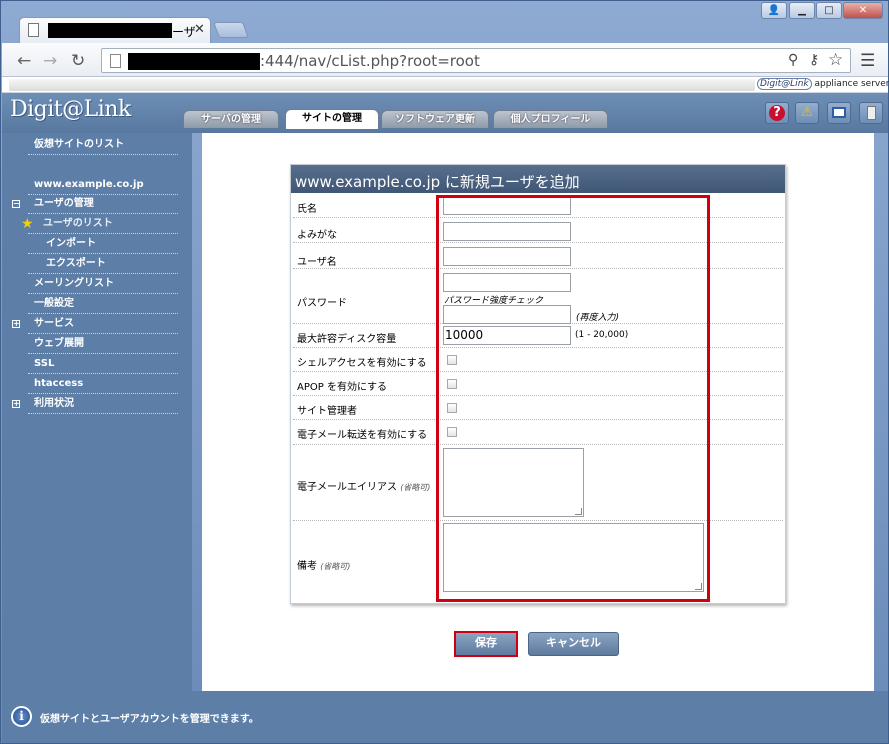  What do you see at coordinates (347, 339) in the screenshot?
I see `quota-label: 最大許容ディスク容量` at bounding box center [347, 339].